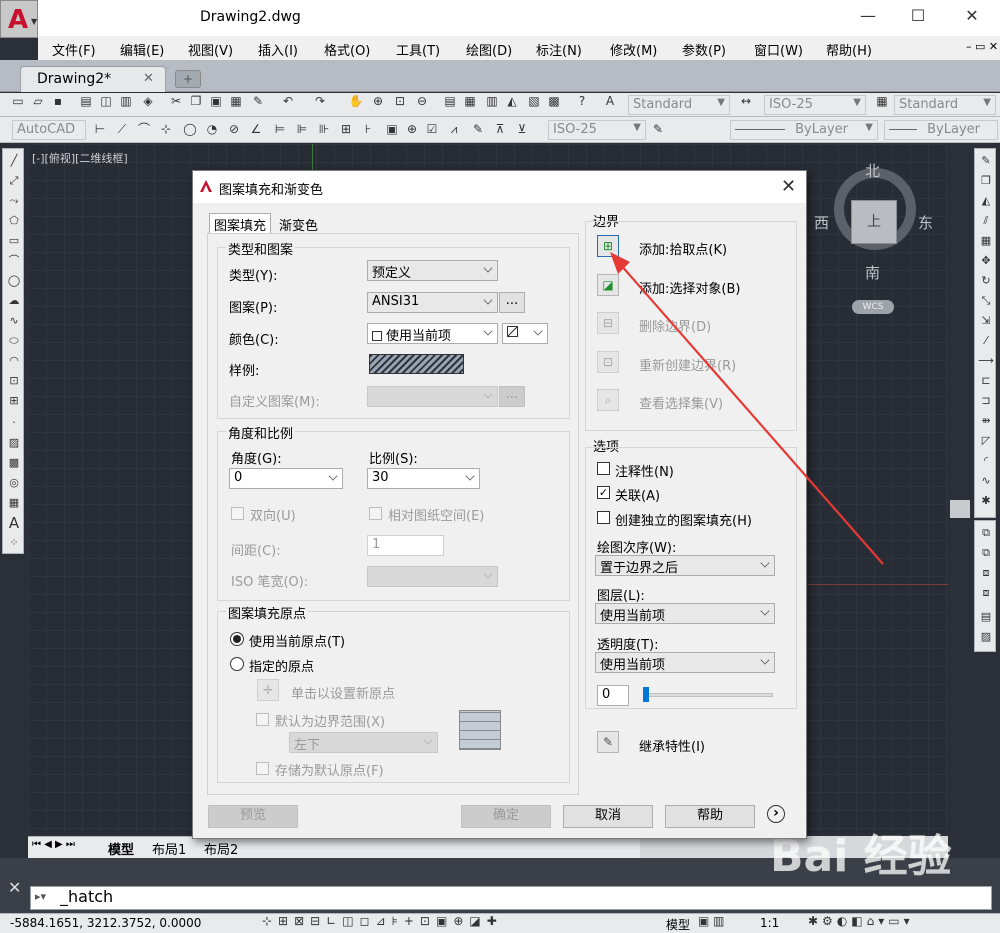 Image resolution: width=1000 pixels, height=933 pixels. What do you see at coordinates (872, 170) in the screenshot?
I see `compass-north: 北` at bounding box center [872, 170].